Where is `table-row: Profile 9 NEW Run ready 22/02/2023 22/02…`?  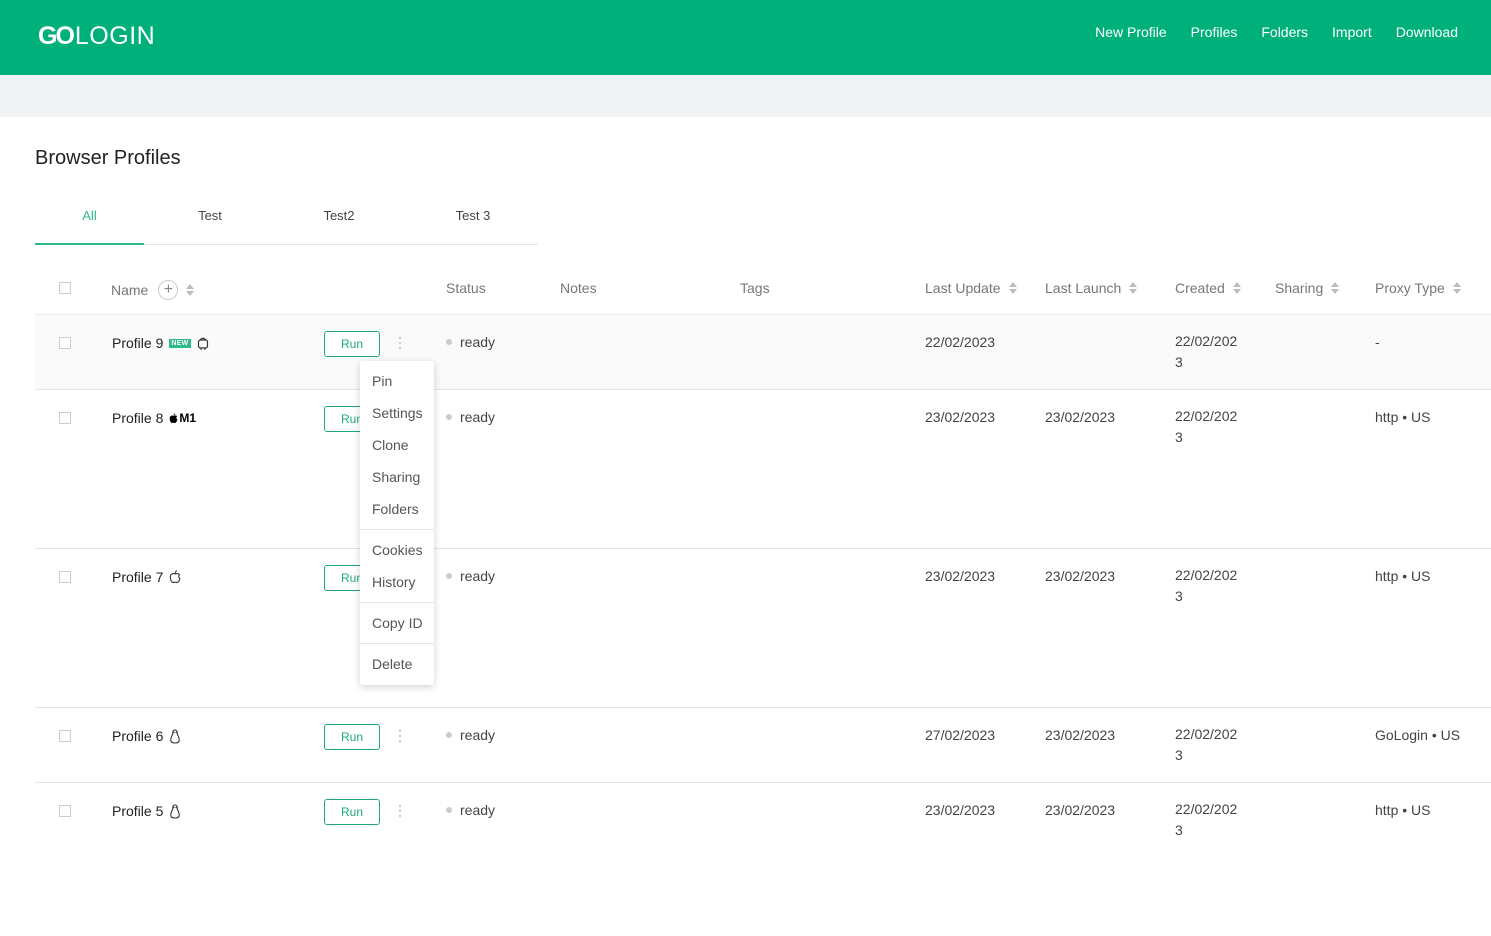
table-row: Profile 9 NEW Run ready 22/02/2023 22/02… is located at coordinates (763, 352).